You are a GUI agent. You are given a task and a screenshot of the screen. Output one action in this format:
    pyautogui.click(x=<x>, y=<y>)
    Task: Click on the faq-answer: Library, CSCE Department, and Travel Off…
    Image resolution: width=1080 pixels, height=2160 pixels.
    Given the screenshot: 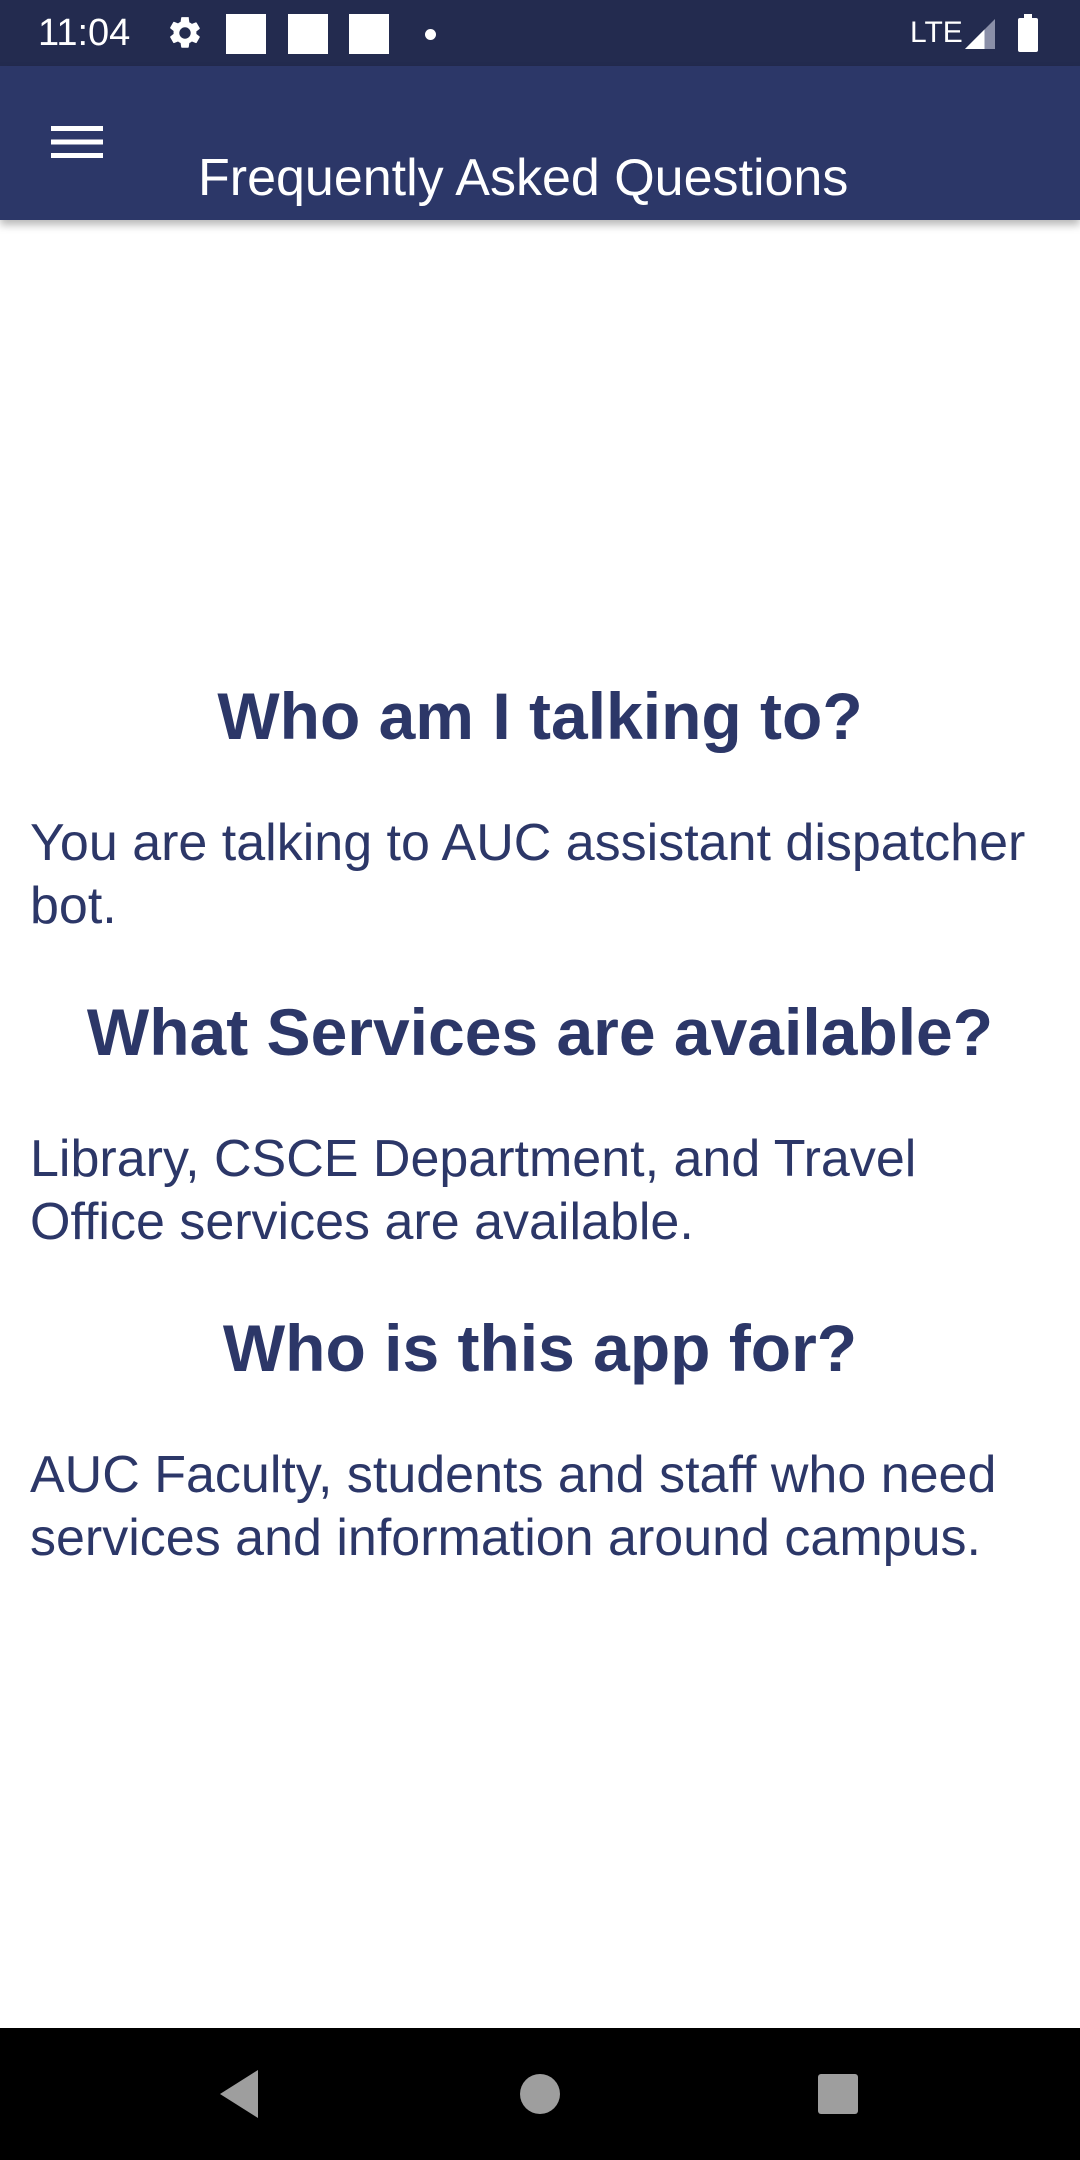 What is the action you would take?
    pyautogui.click(x=473, y=1190)
    